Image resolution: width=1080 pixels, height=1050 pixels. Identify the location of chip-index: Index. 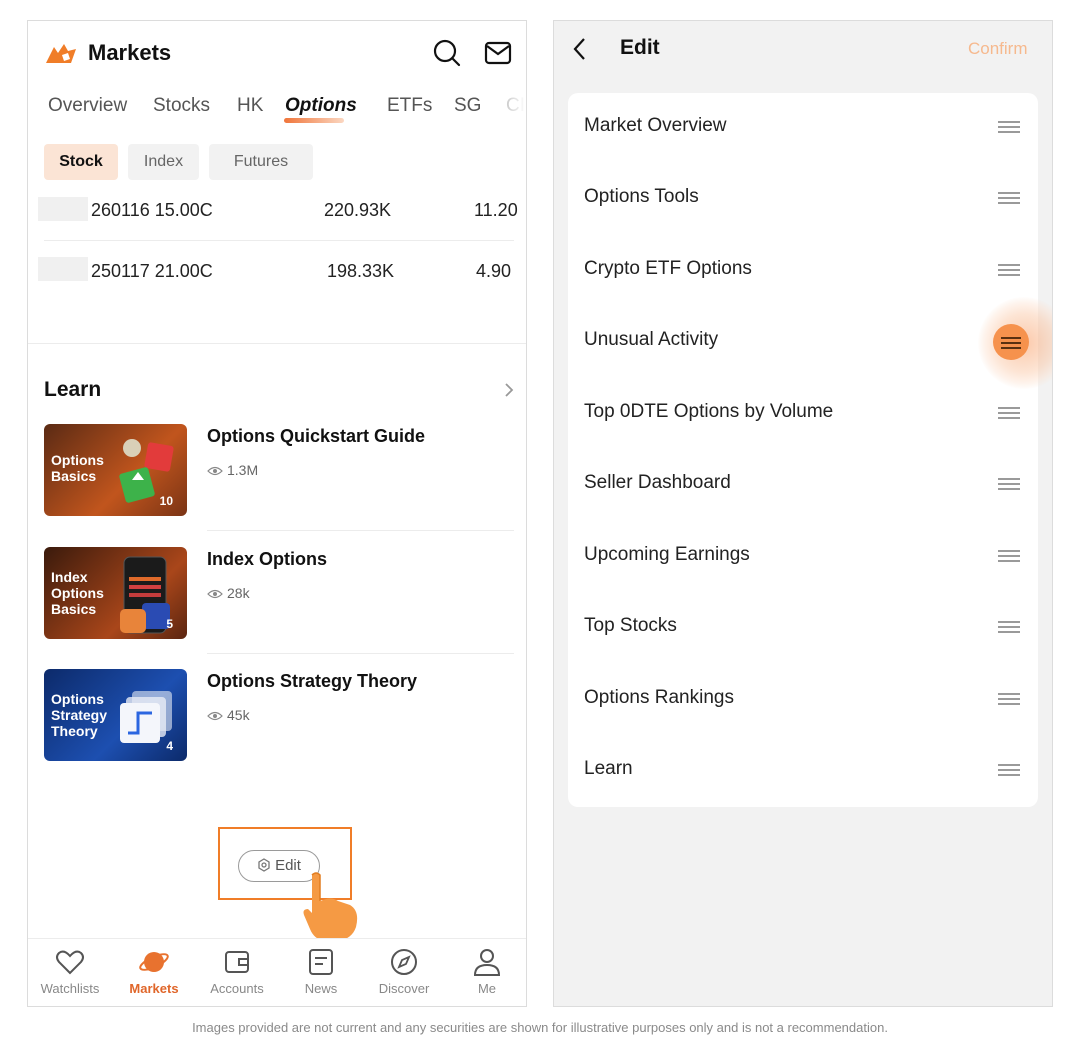
(163, 162).